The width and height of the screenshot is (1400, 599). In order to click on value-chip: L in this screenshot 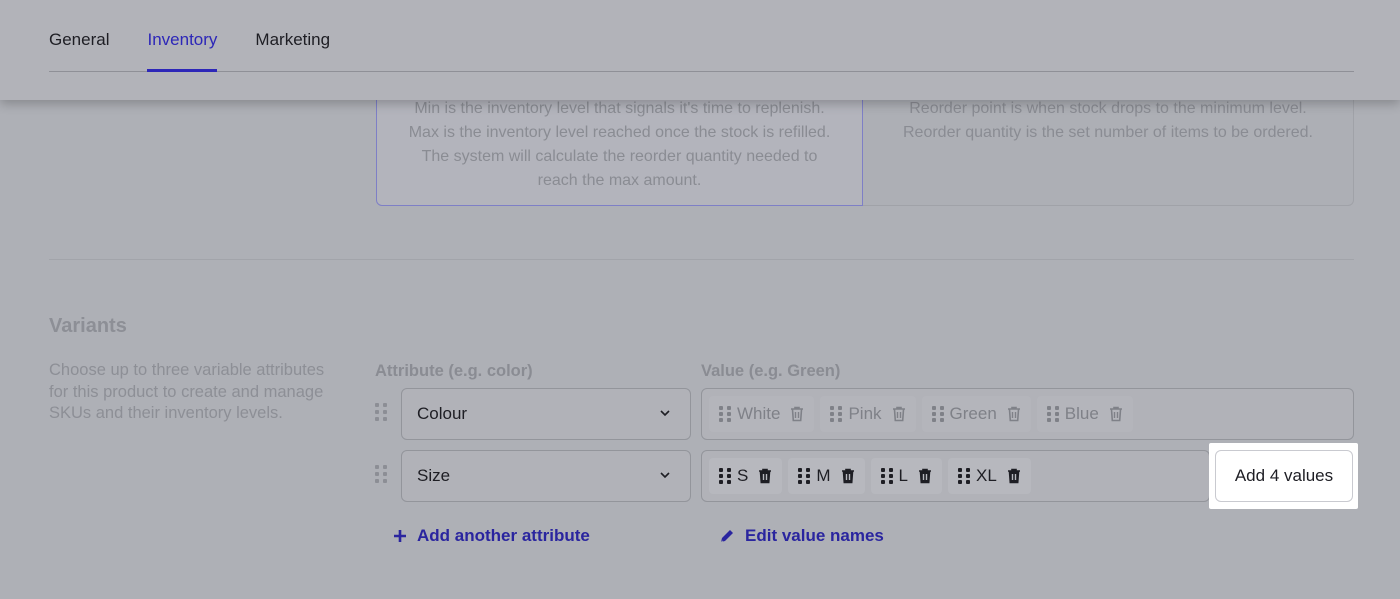, I will do `click(906, 476)`.